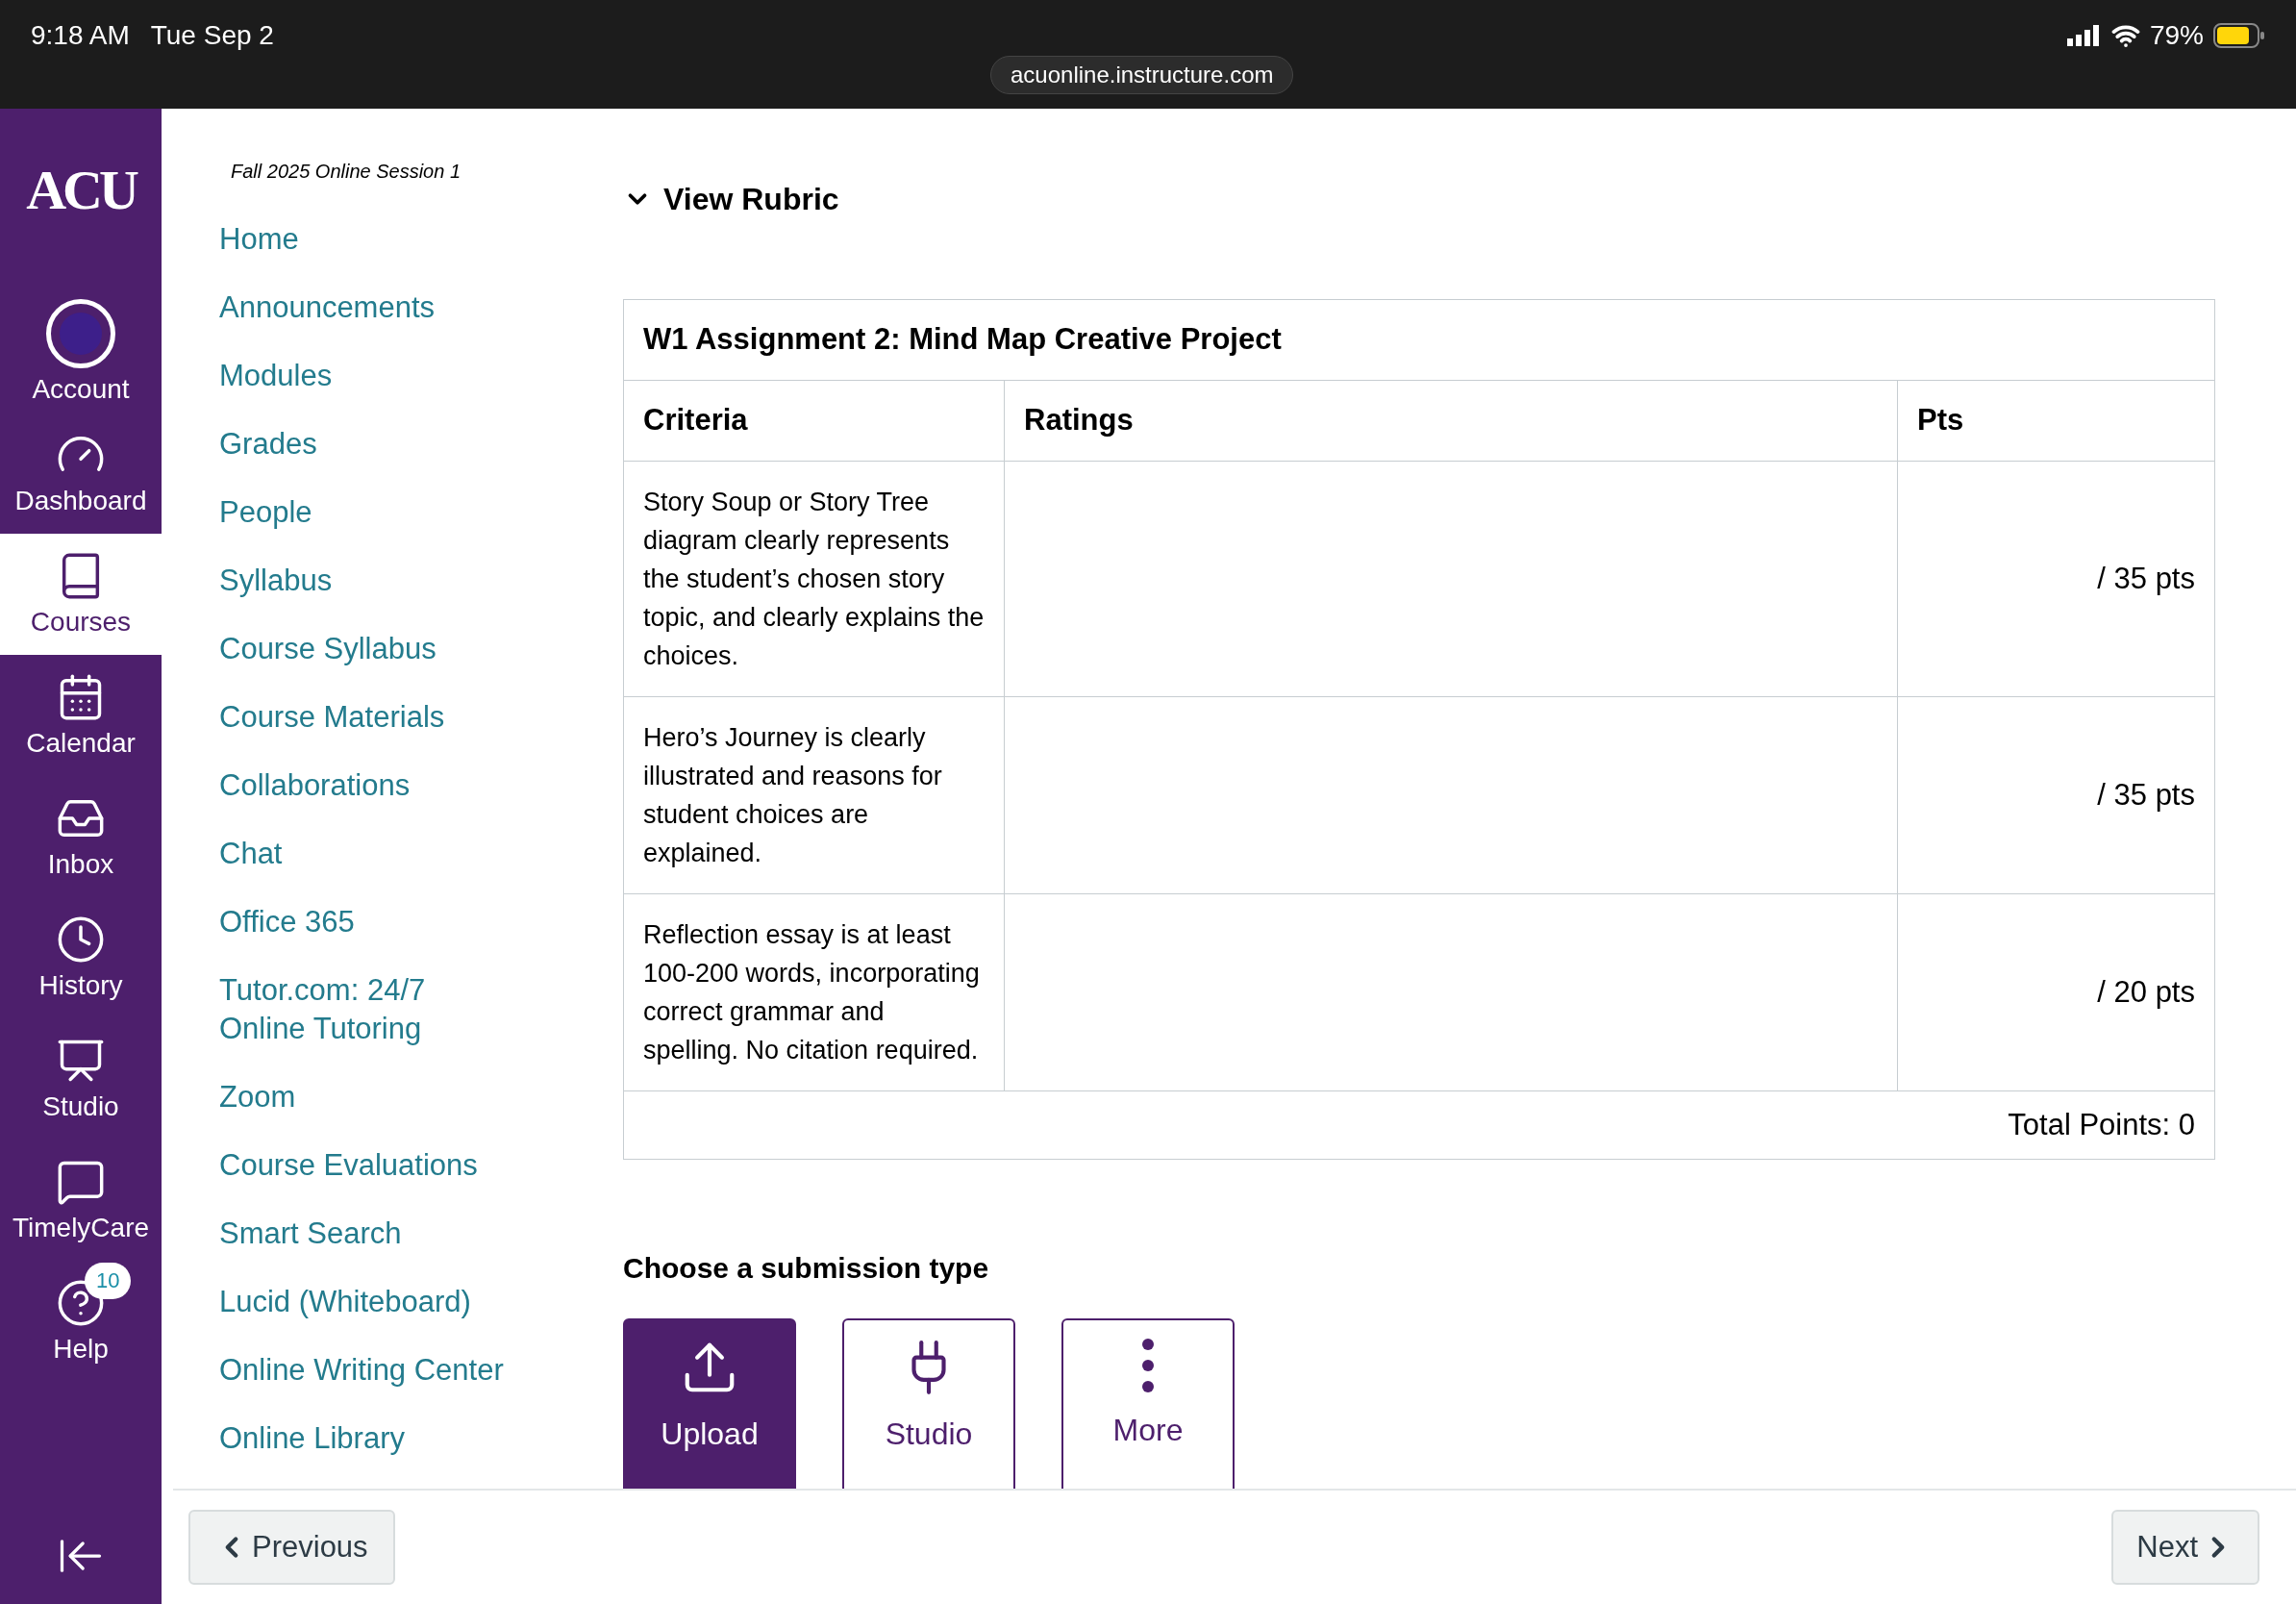  Describe the element at coordinates (81, 594) in the screenshot. I see `global-nav-item: Courses` at that location.